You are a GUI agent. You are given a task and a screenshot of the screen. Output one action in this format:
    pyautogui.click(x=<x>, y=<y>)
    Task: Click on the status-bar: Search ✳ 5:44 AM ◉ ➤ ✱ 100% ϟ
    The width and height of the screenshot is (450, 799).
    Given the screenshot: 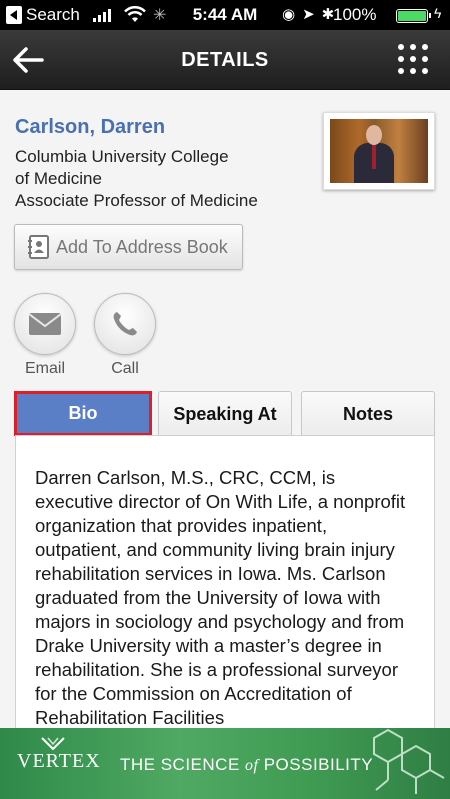 What is the action you would take?
    pyautogui.click(x=225, y=15)
    